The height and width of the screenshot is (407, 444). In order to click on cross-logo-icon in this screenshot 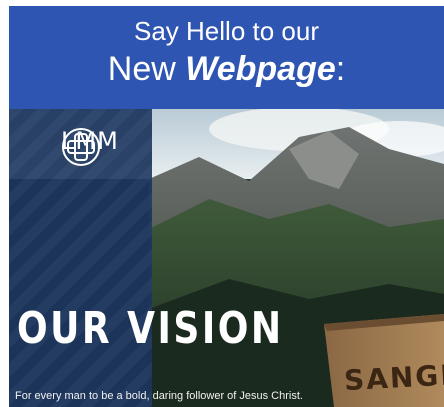, I will do `click(81, 147)`.